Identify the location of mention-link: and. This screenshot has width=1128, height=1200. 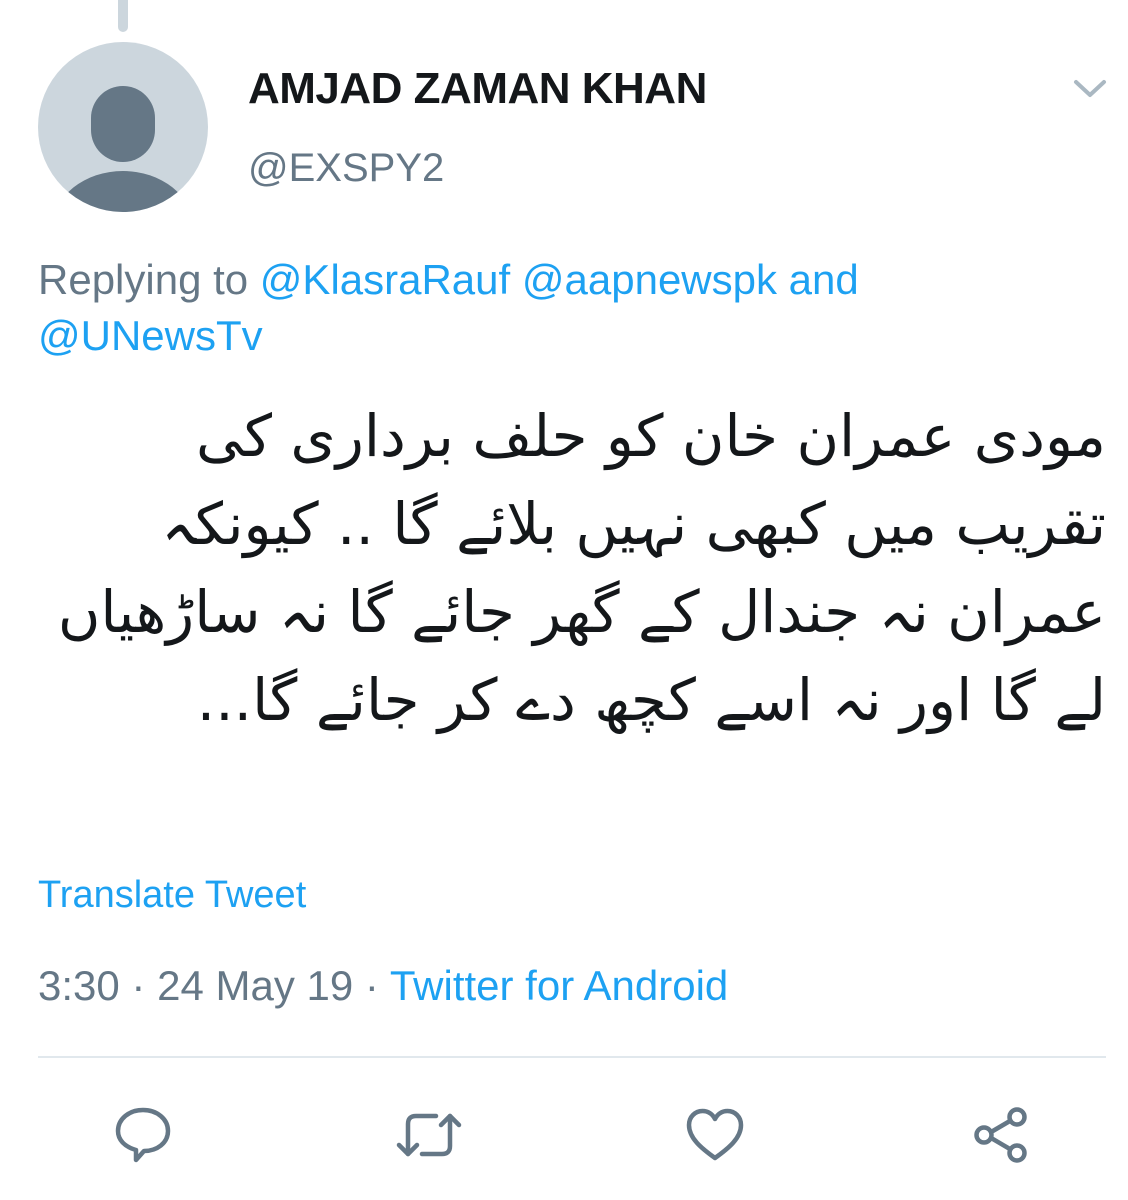
(824, 279).